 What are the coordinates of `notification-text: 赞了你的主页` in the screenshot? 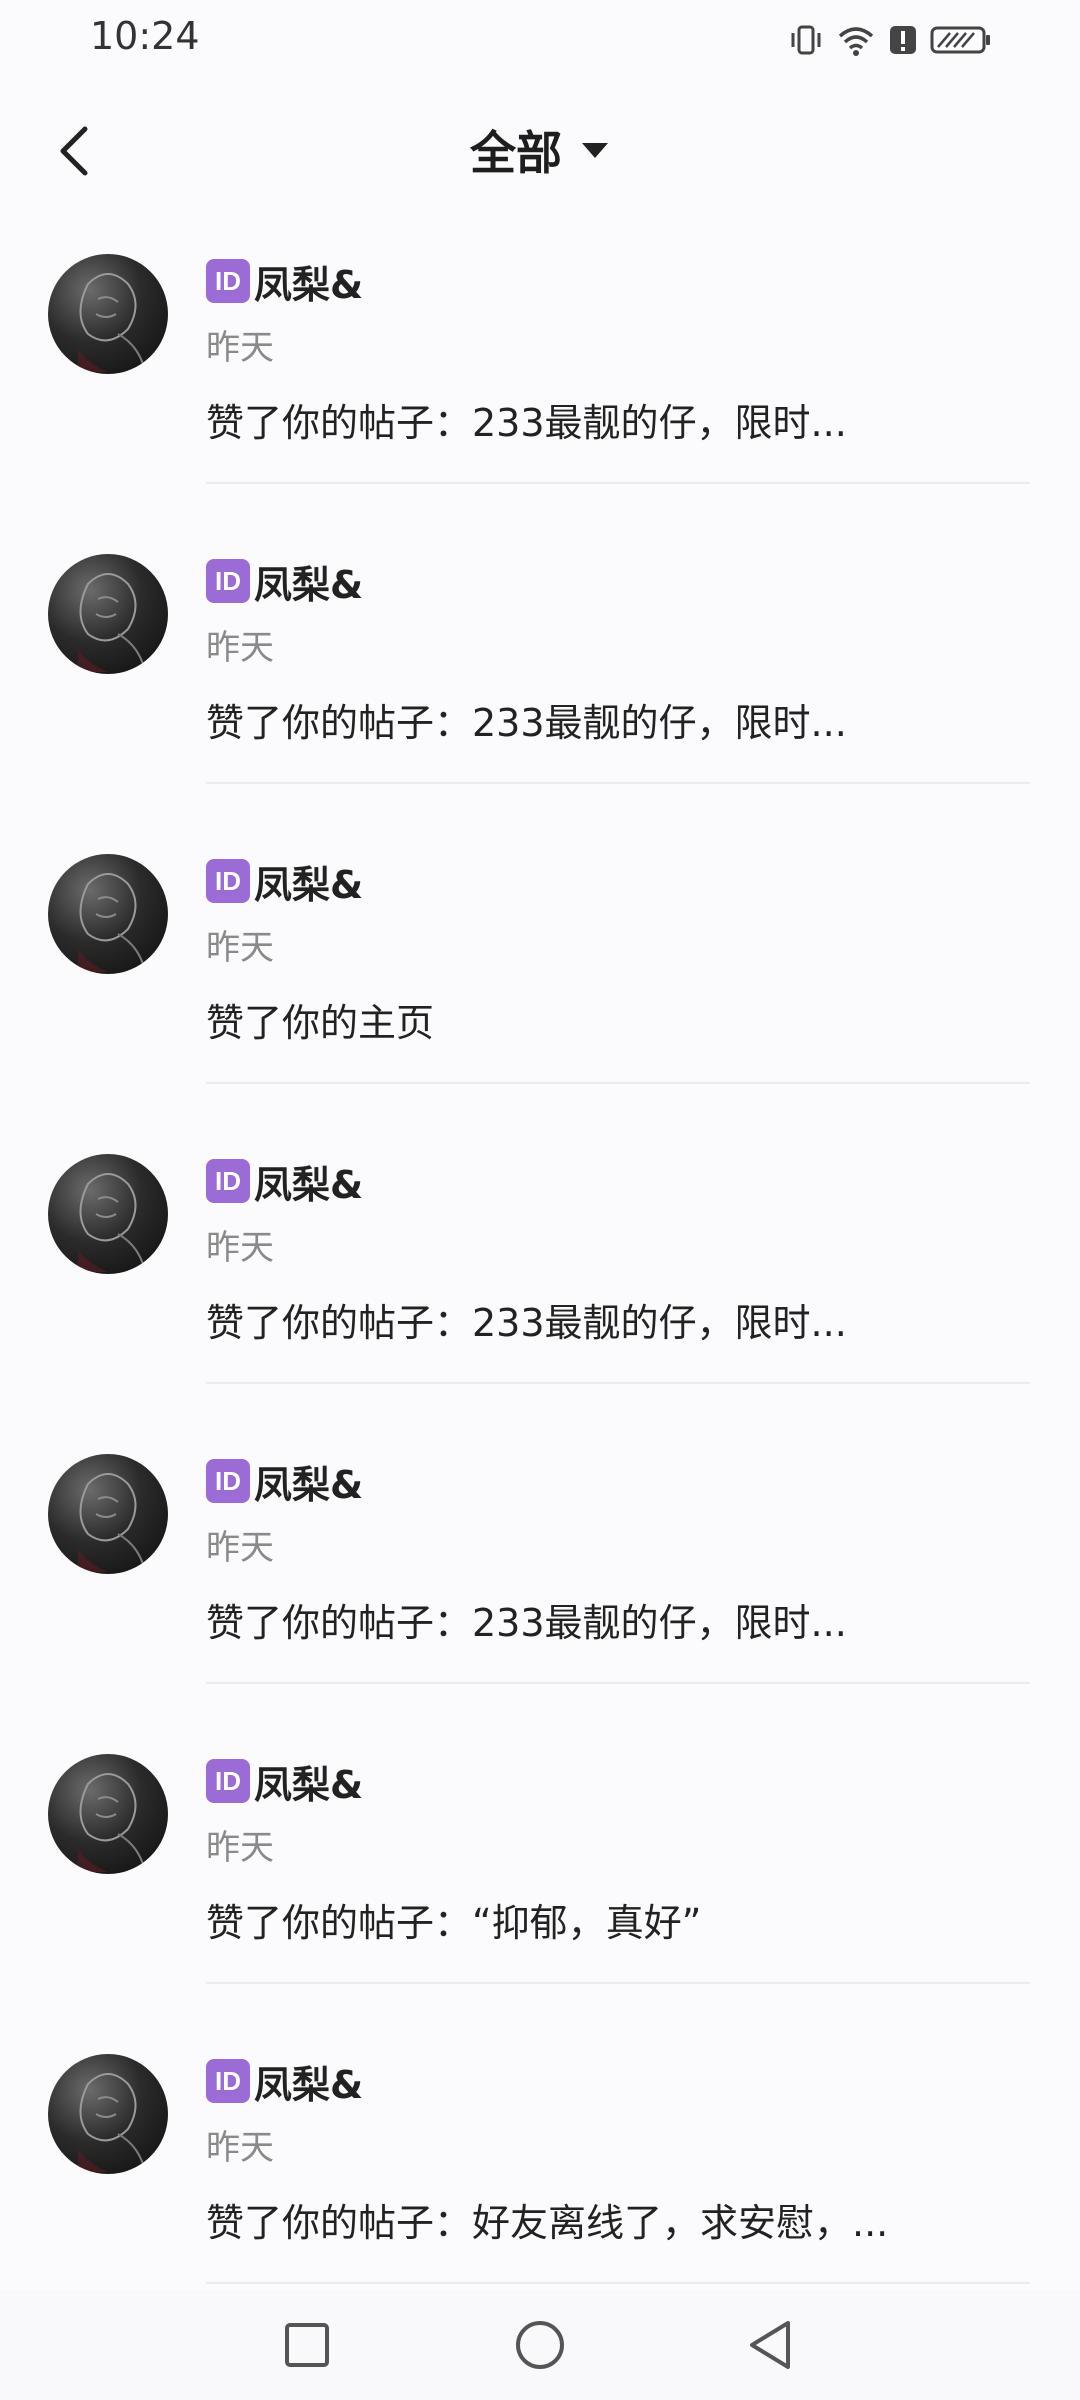 It's located at (320, 1019).